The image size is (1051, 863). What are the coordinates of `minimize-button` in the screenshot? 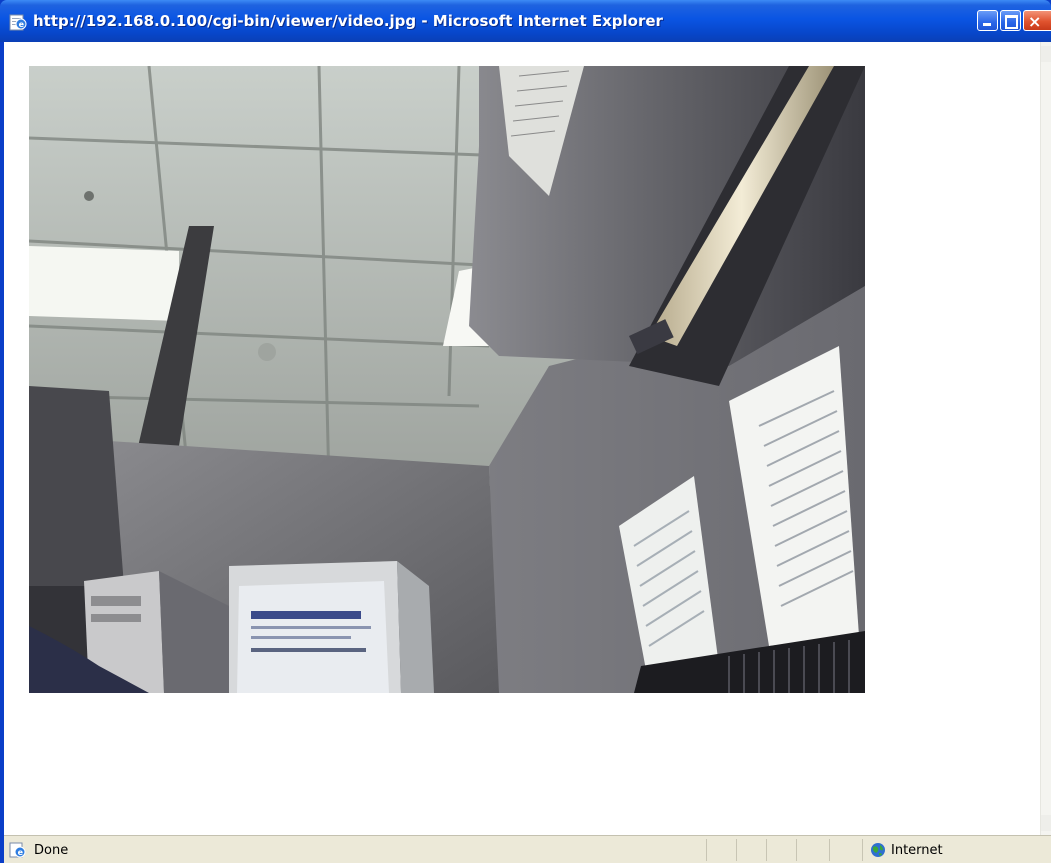 It's located at (987, 20).